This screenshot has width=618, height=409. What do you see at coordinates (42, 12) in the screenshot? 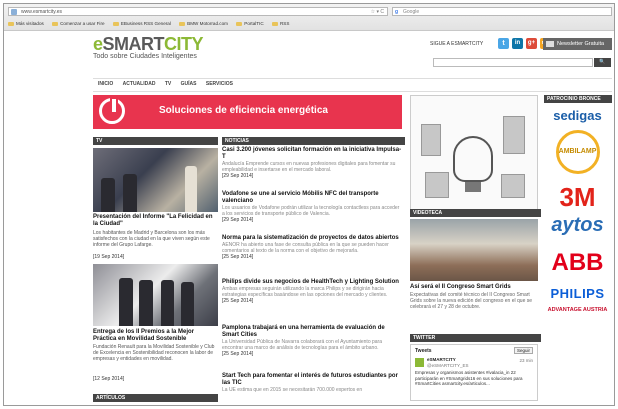
I see `address-url: www.esmartcity.es` at bounding box center [42, 12].